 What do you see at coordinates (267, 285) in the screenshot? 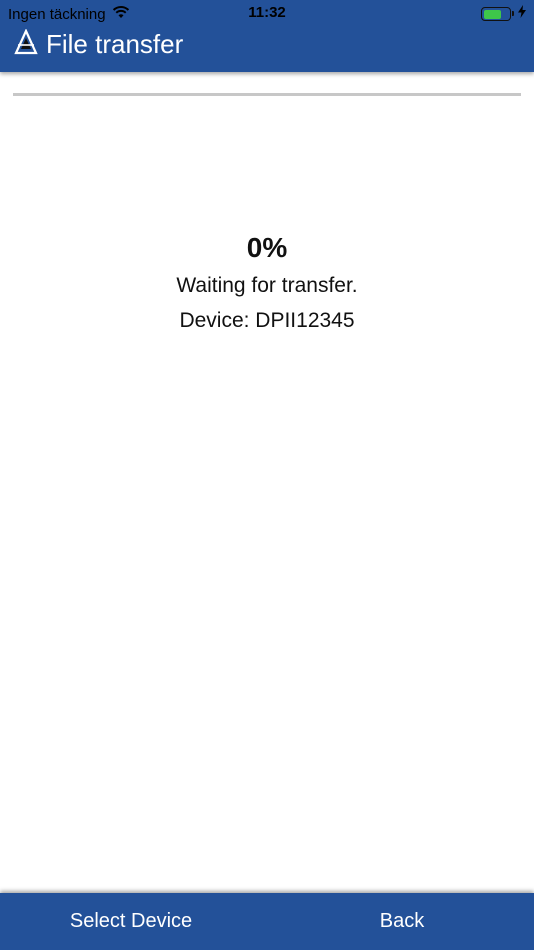
I see `transfer-status-message: Waiting for transfer.` at bounding box center [267, 285].